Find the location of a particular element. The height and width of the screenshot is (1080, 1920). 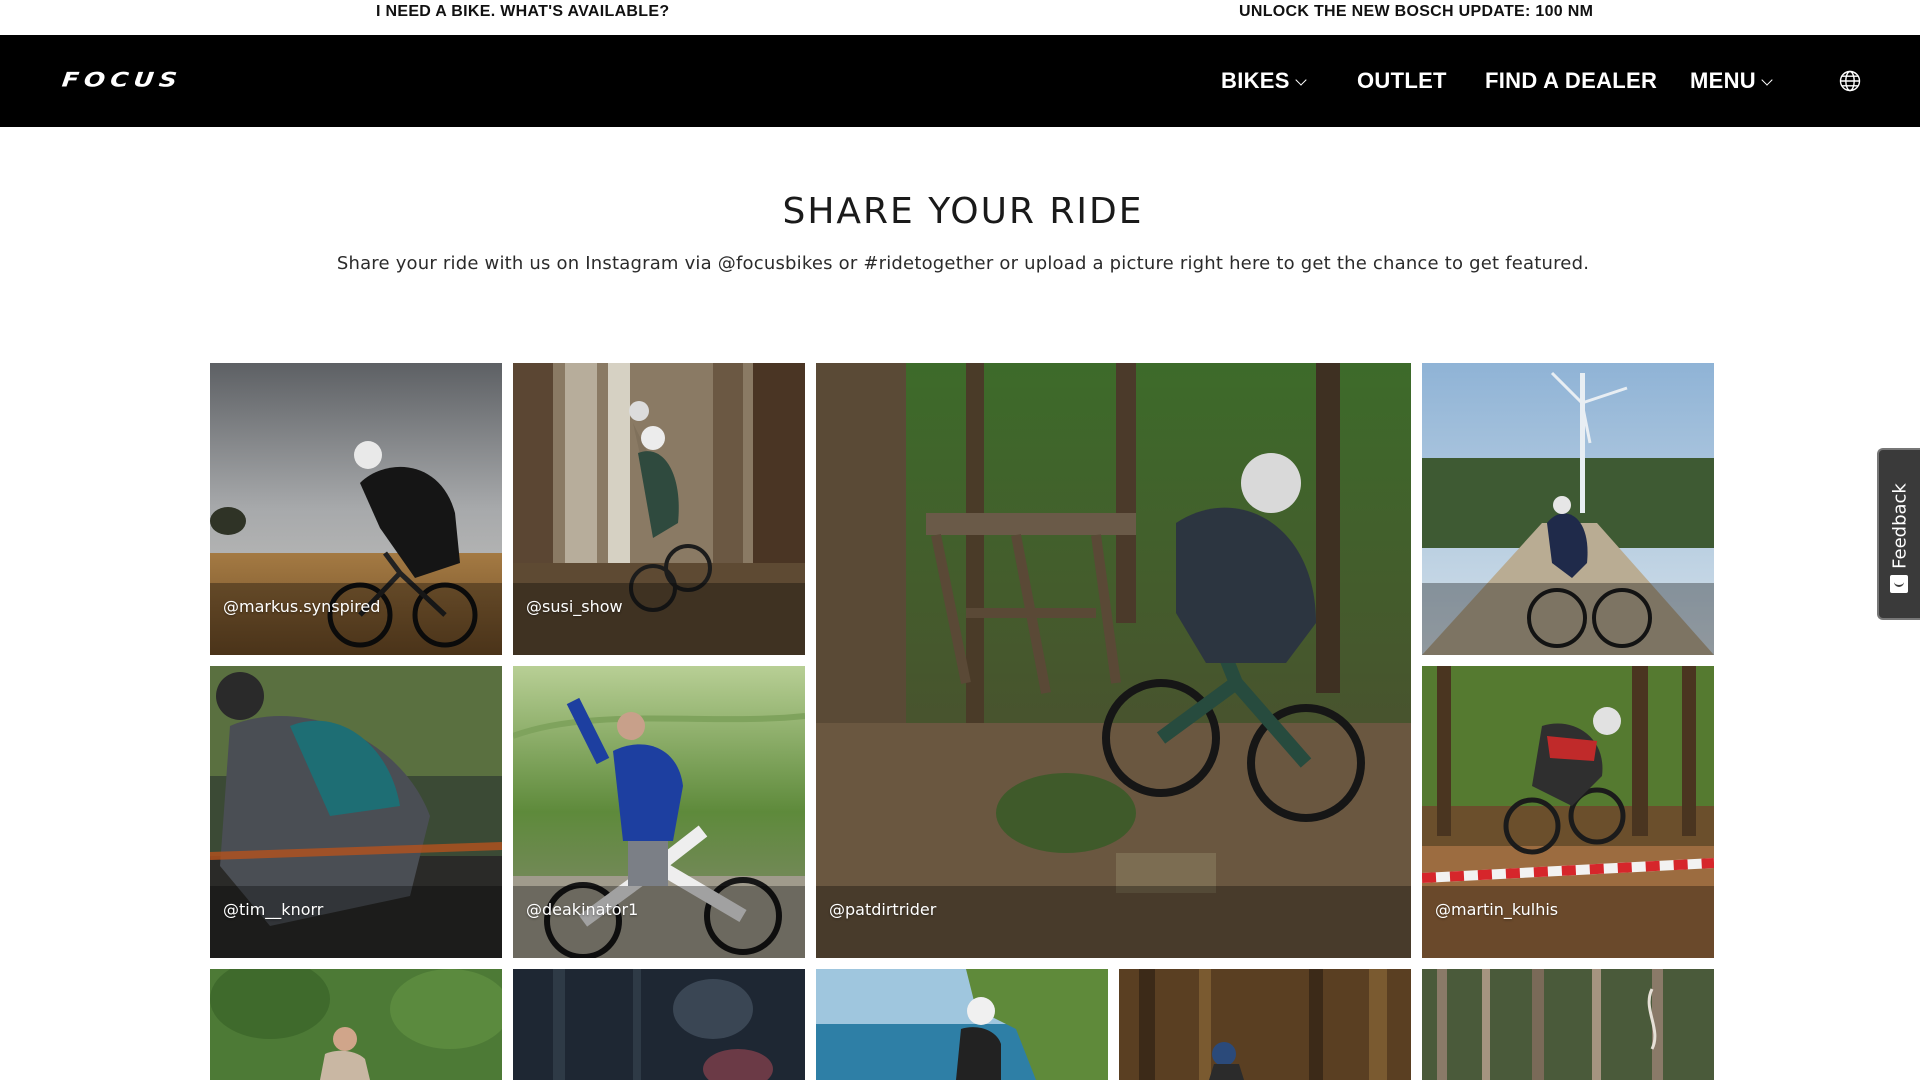

feedback-label: Feedback is located at coordinates (1899, 526).